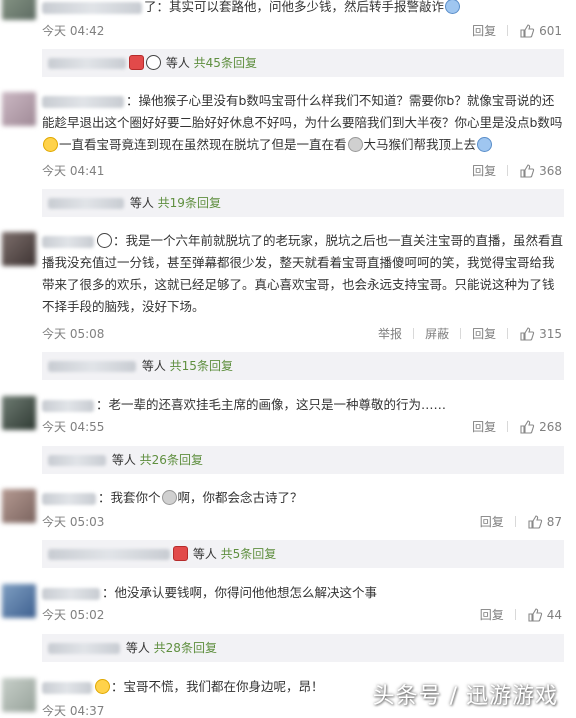 The height and width of the screenshot is (718, 576). I want to click on comment-actions: 回复 601, so click(517, 30).